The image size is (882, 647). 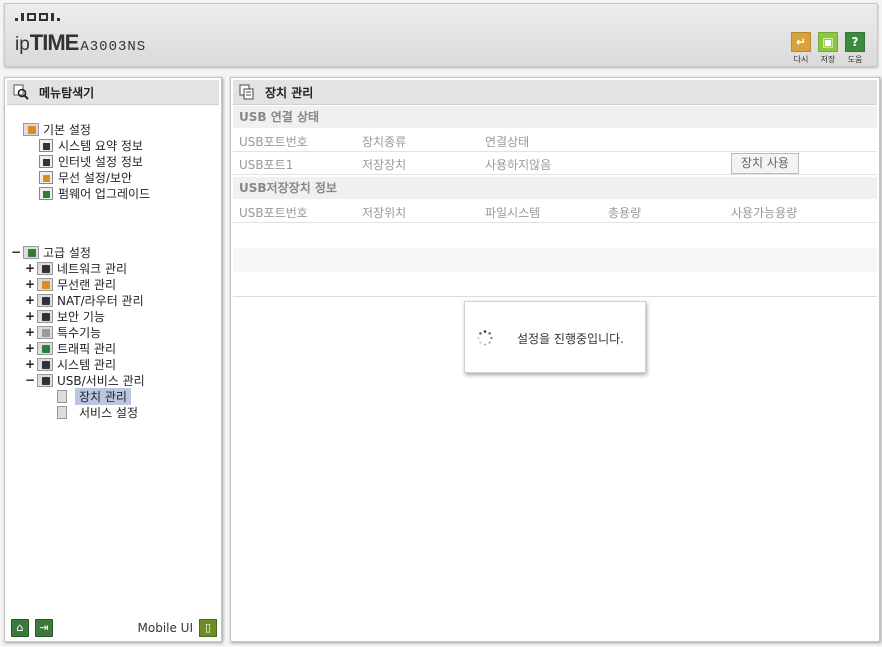 I want to click on tree-item-traffic: + 트래픽 관리, so click(x=70, y=348).